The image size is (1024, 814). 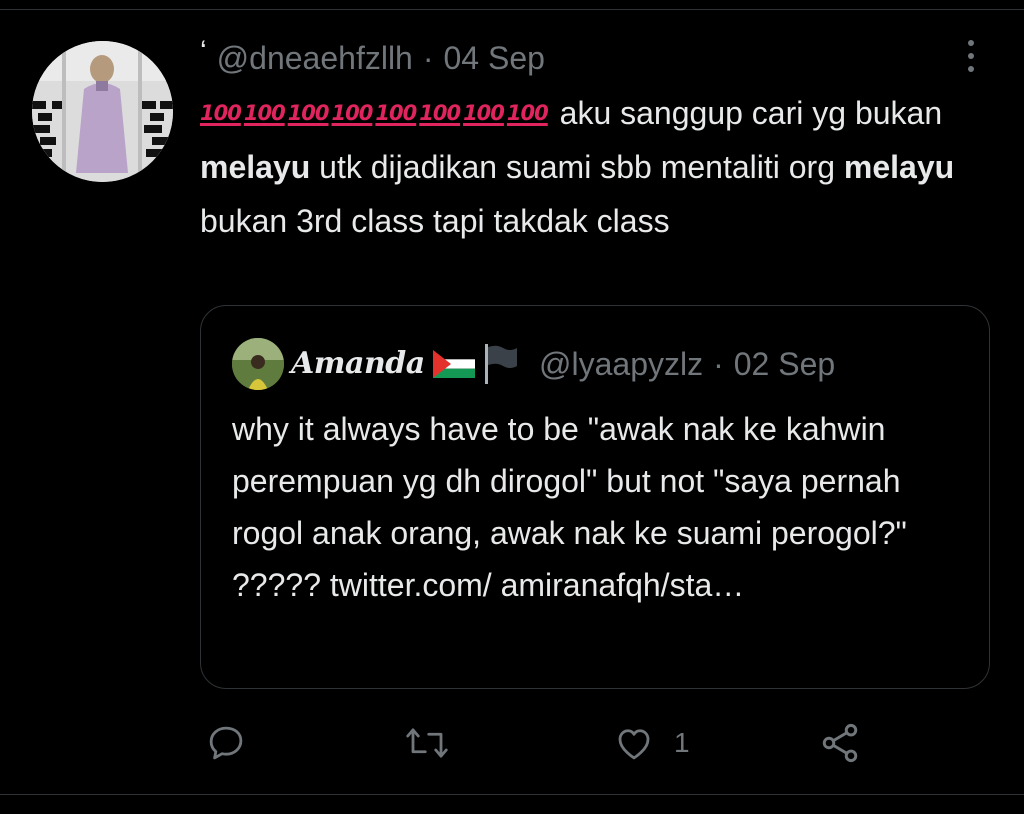 What do you see at coordinates (494, 58) in the screenshot?
I see `tweet-date: 04 Sep` at bounding box center [494, 58].